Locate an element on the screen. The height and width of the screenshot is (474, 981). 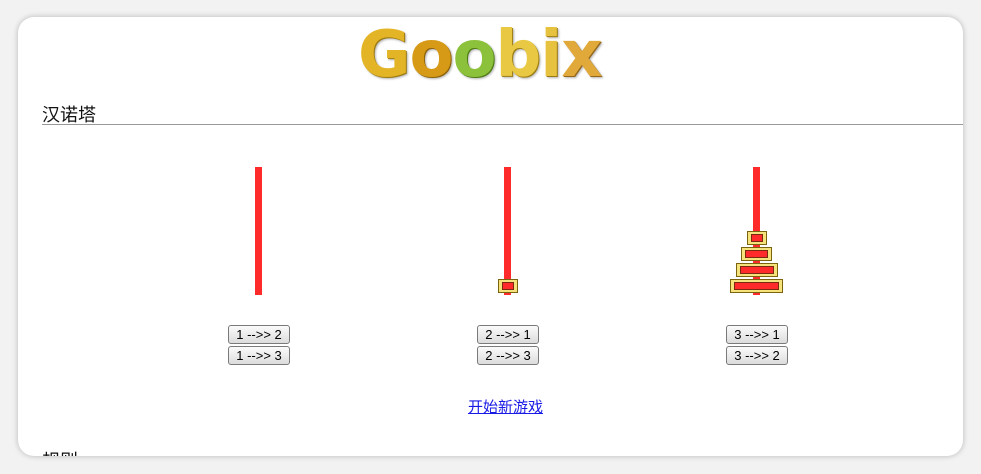
goobix-logo: Goobix is located at coordinates (508, 55).